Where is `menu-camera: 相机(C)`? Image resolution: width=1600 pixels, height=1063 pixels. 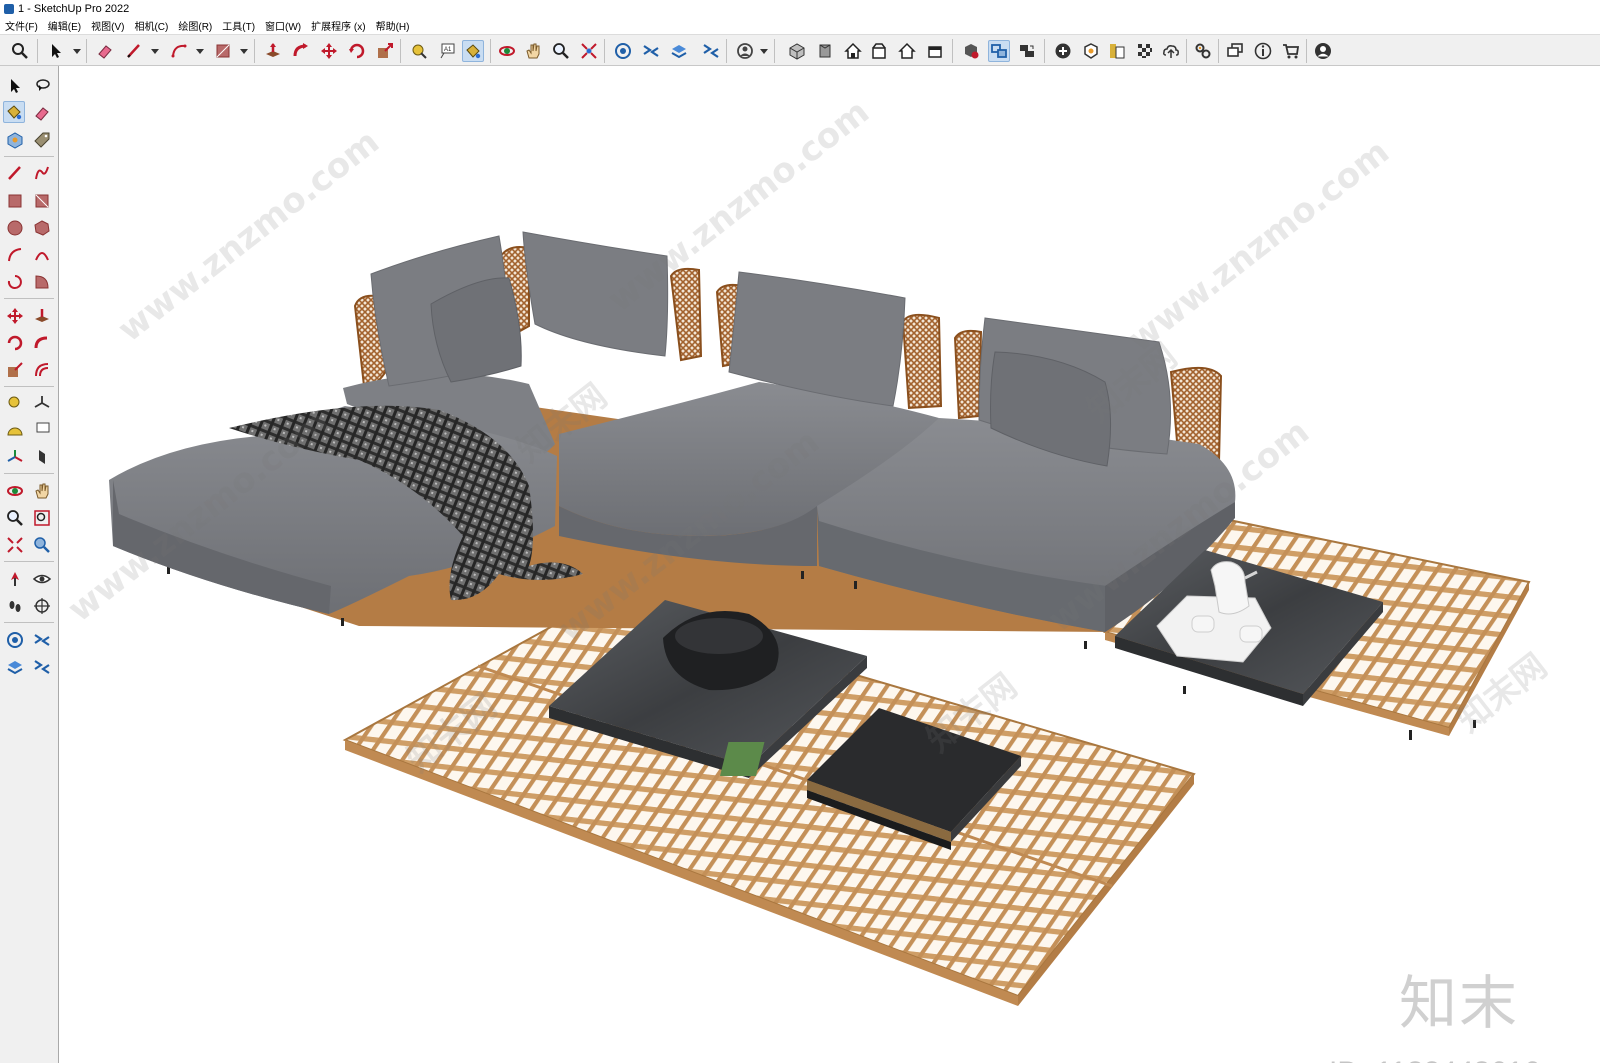
menu-camera: 相机(C) is located at coordinates (151, 25).